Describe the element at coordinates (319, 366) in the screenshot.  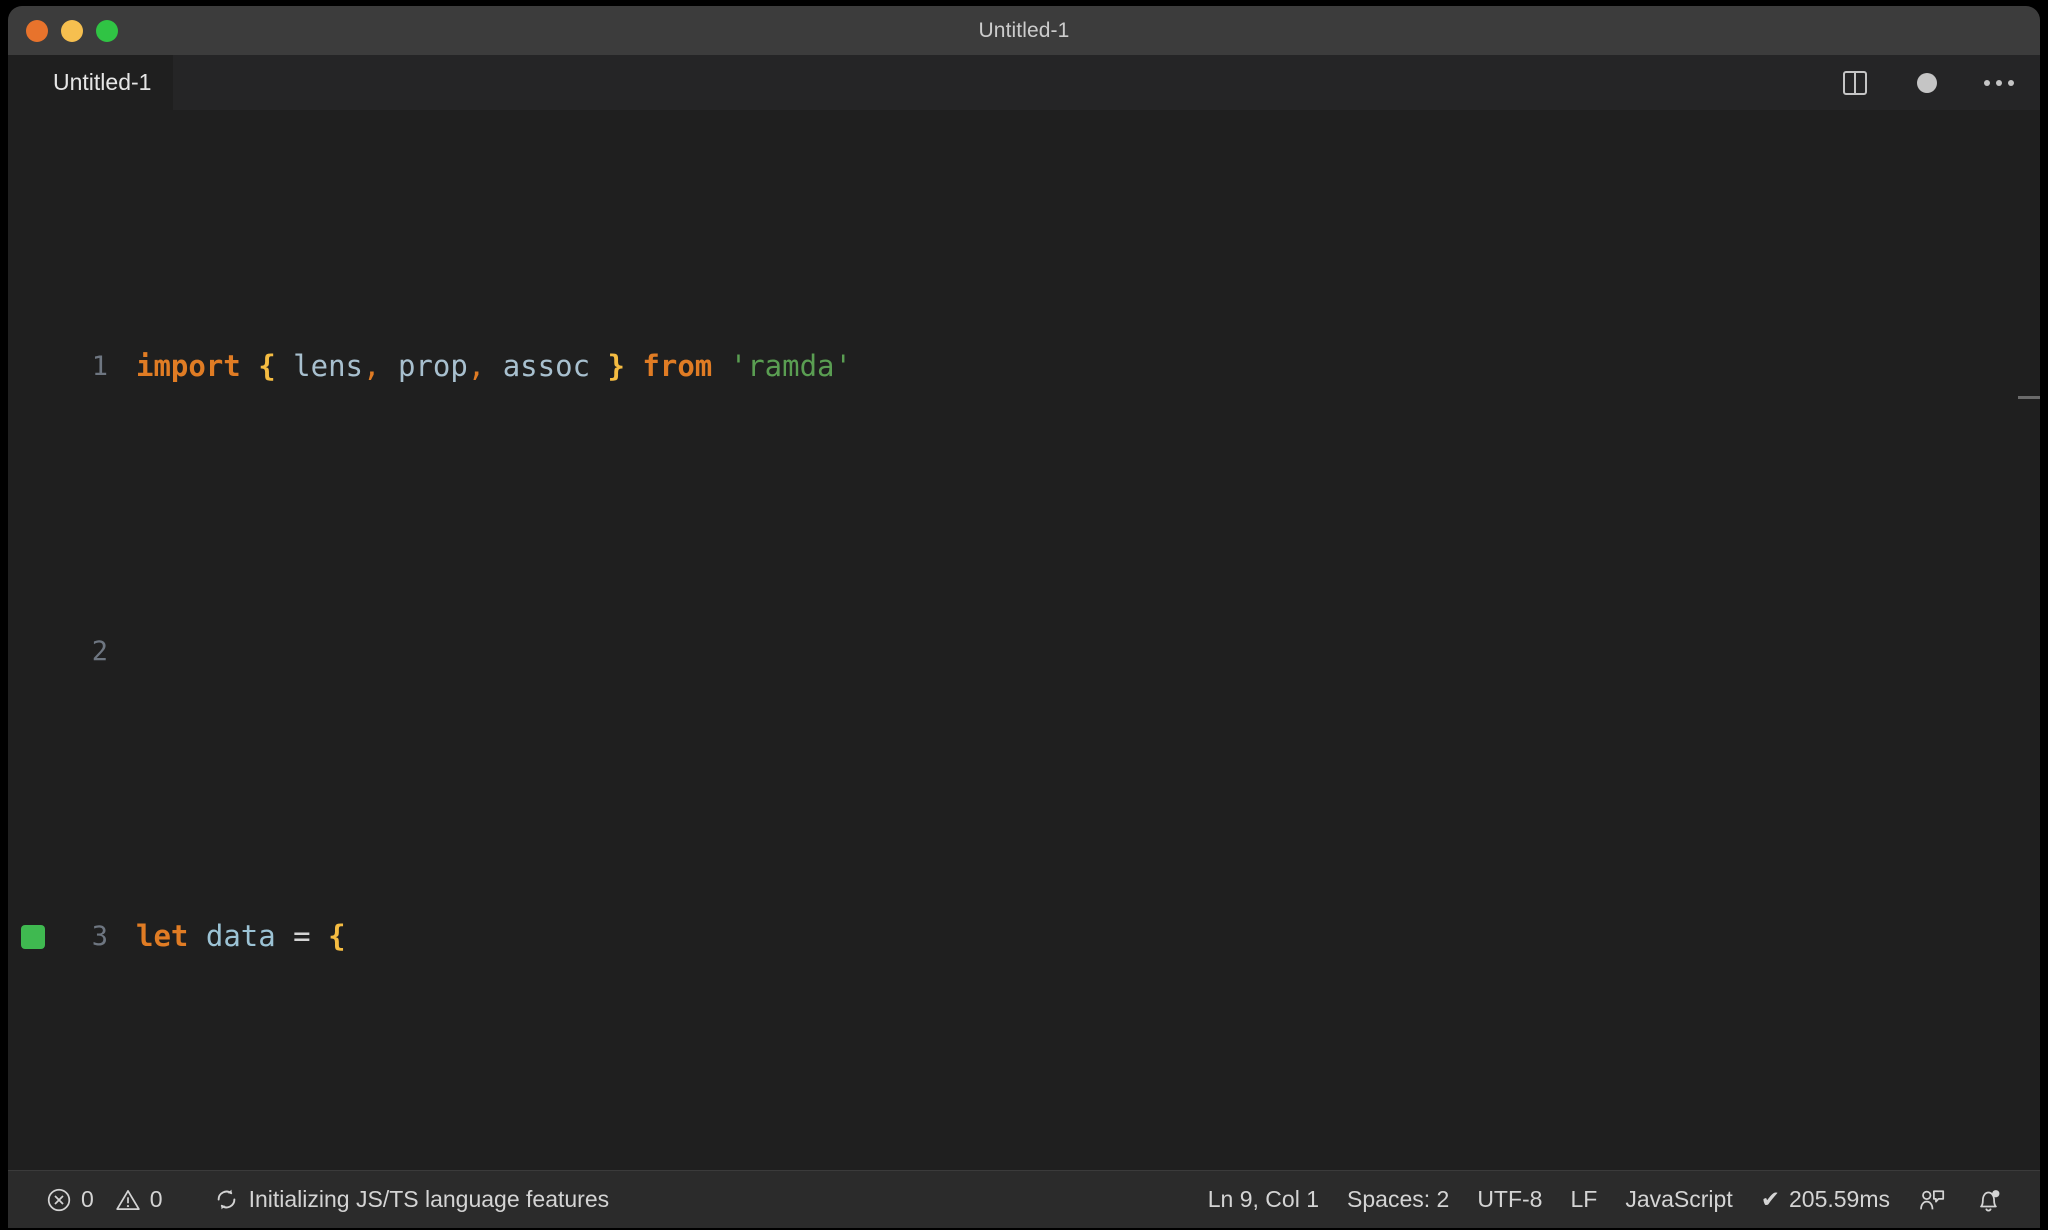
I see `token-identifier-lens: lens` at that location.